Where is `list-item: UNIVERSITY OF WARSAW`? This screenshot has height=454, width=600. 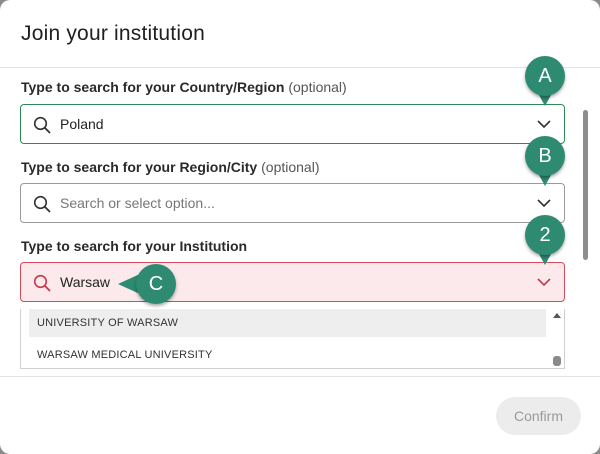 list-item: UNIVERSITY OF WARSAW is located at coordinates (287, 323).